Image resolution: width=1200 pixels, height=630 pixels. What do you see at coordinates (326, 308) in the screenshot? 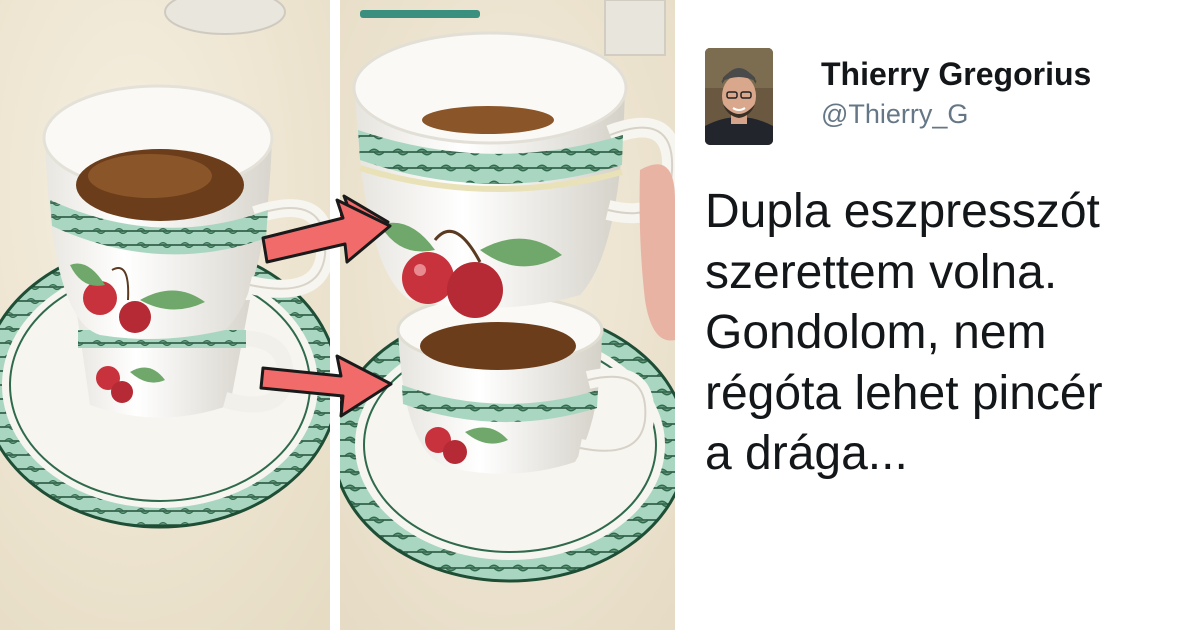
I see `pointer-arrows` at bounding box center [326, 308].